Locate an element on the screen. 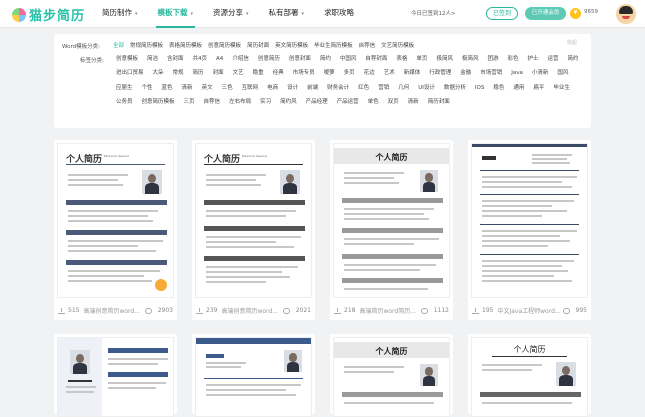 The image size is (645, 417). template-card: 个人简历 is located at coordinates (391, 375).